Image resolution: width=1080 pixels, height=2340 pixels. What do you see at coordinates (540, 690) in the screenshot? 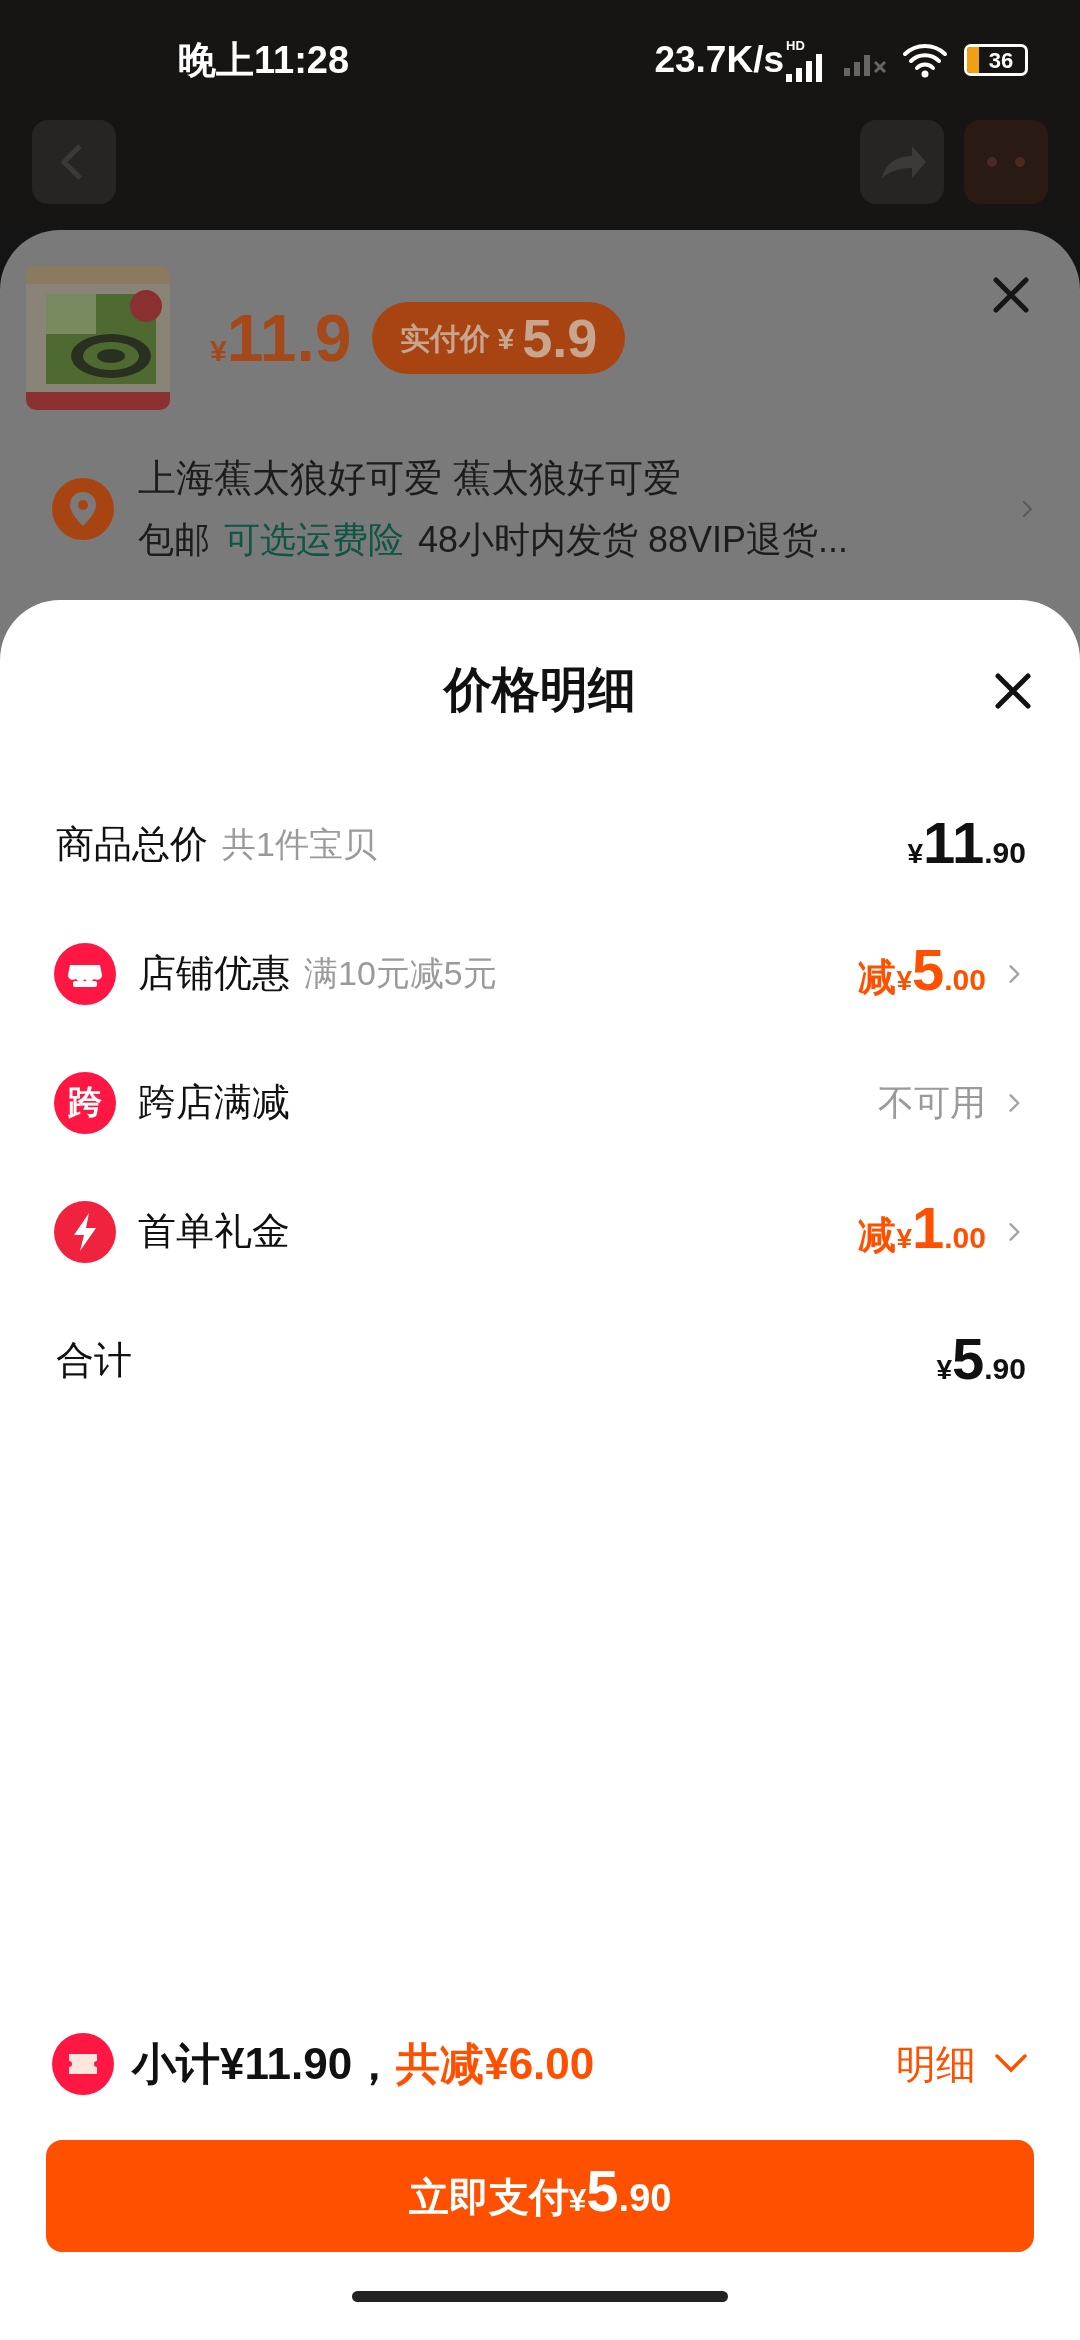
I see `sheet-title: 价格明细` at bounding box center [540, 690].